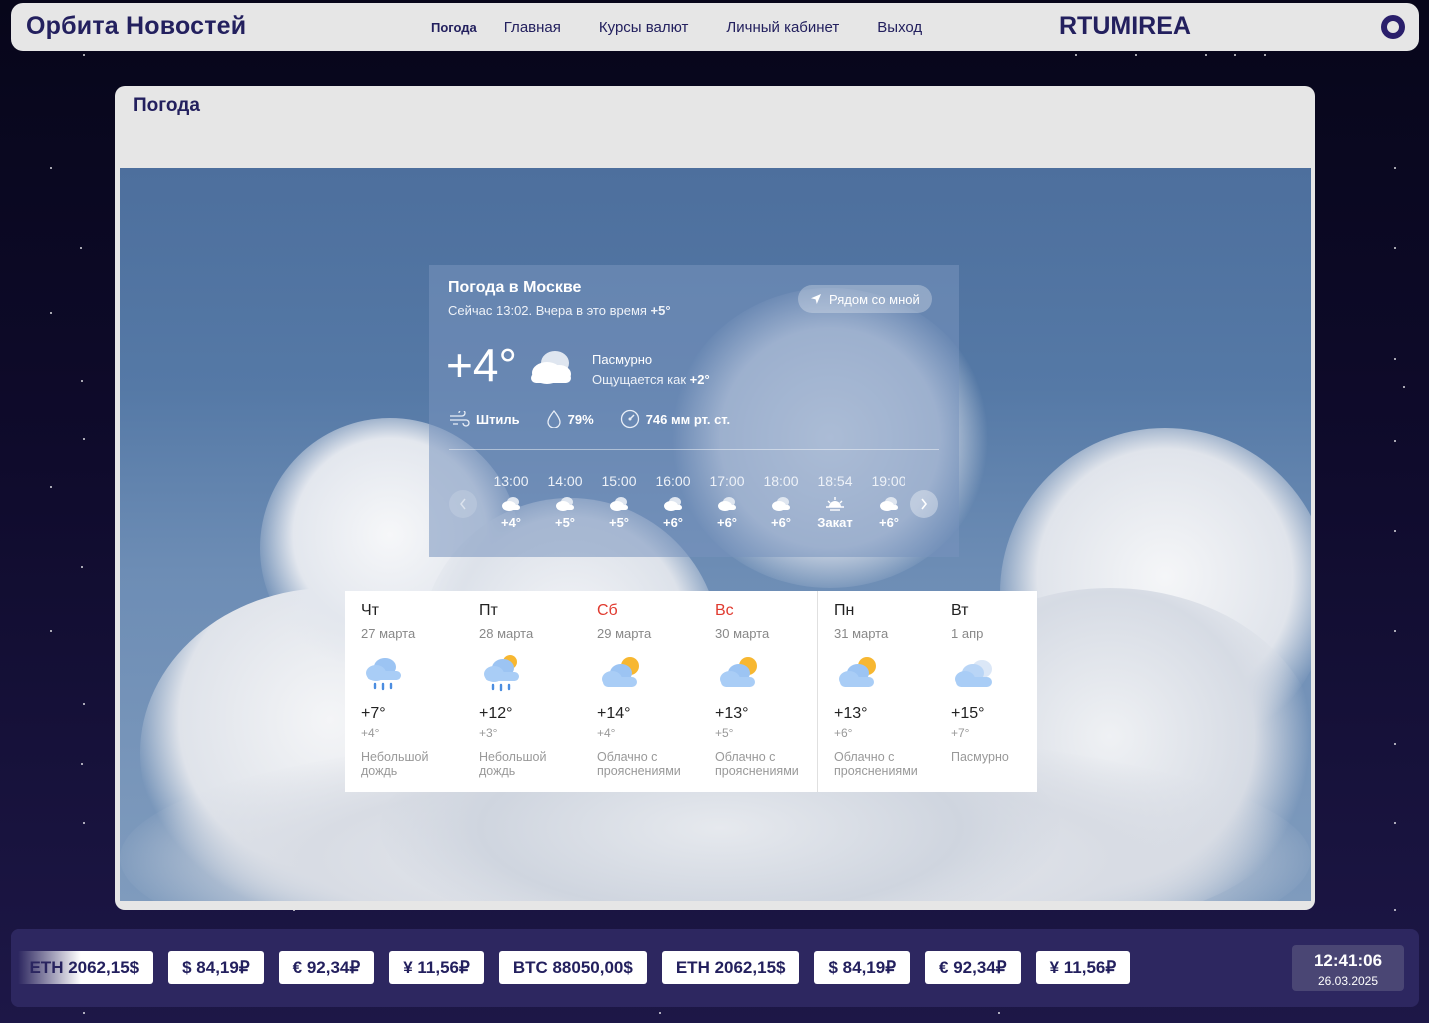  What do you see at coordinates (412, 674) in the screenshot?
I see `rain-icon` at bounding box center [412, 674].